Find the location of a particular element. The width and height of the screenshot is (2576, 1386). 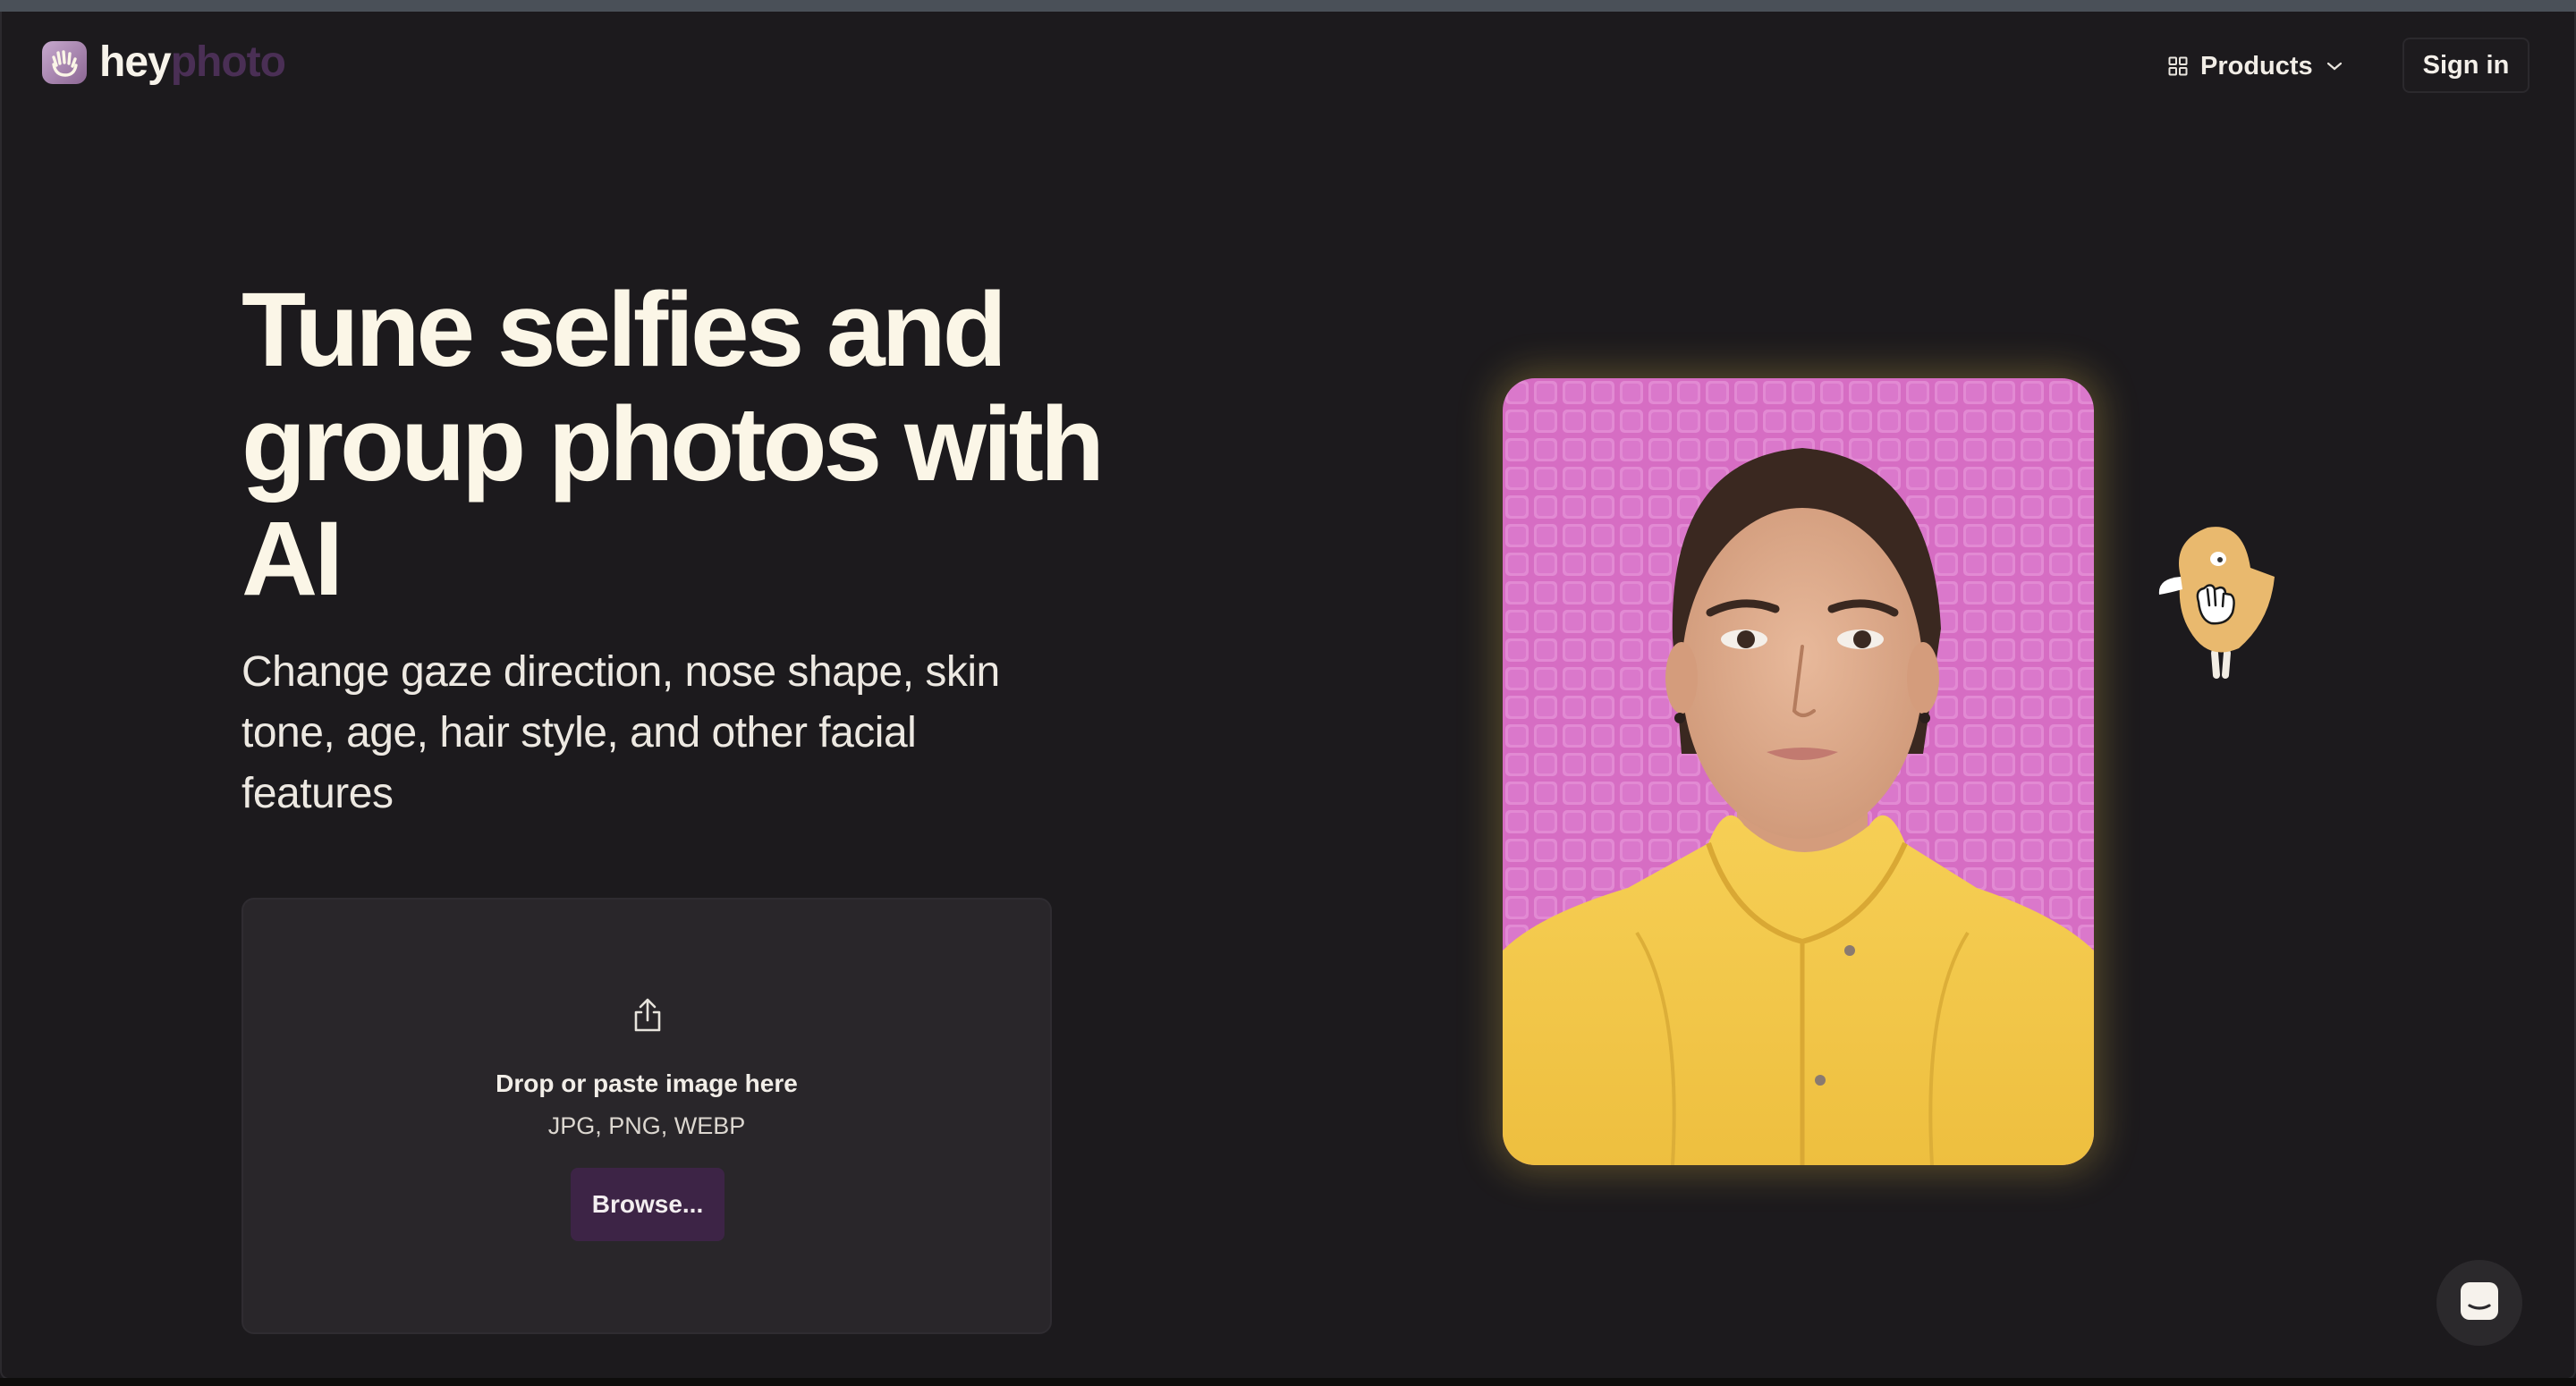

brand-name-photo: photo is located at coordinates (228, 62).